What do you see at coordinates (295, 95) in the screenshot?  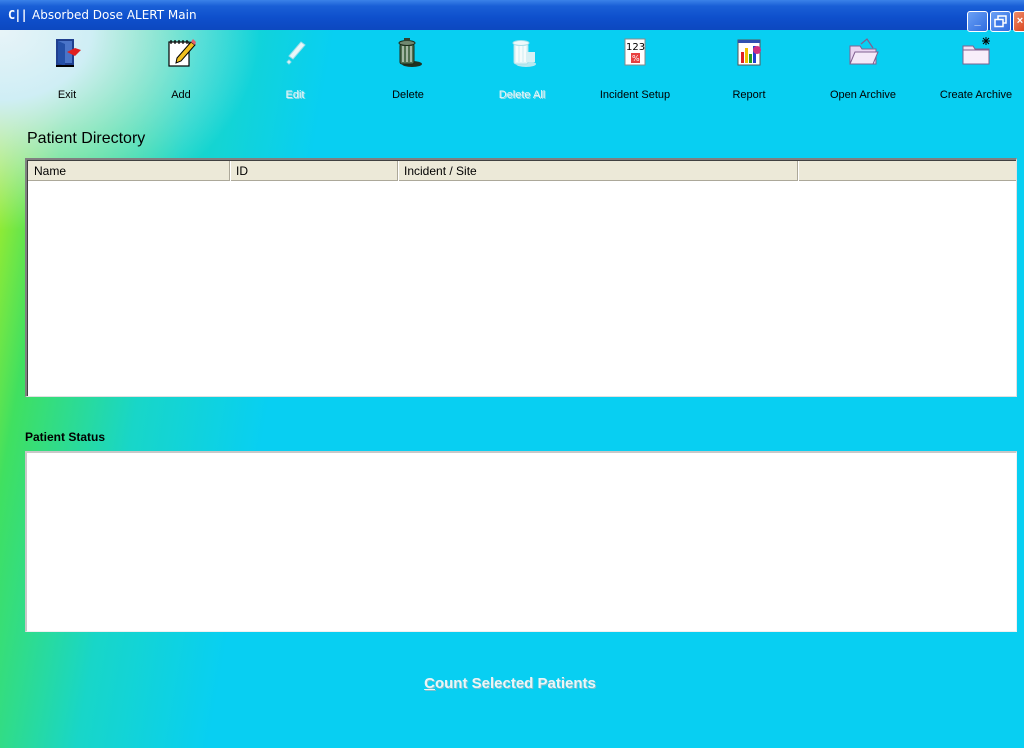 I see `edit-label: Edit` at bounding box center [295, 95].